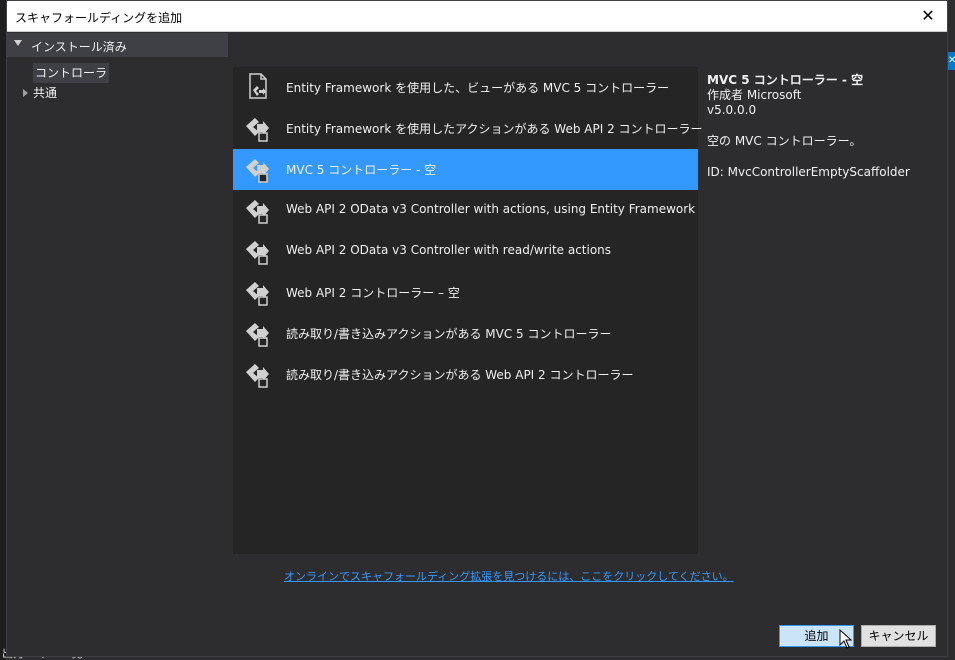  Describe the element at coordinates (71, 73) in the screenshot. I see `tree-item-label: コントローラ` at that location.